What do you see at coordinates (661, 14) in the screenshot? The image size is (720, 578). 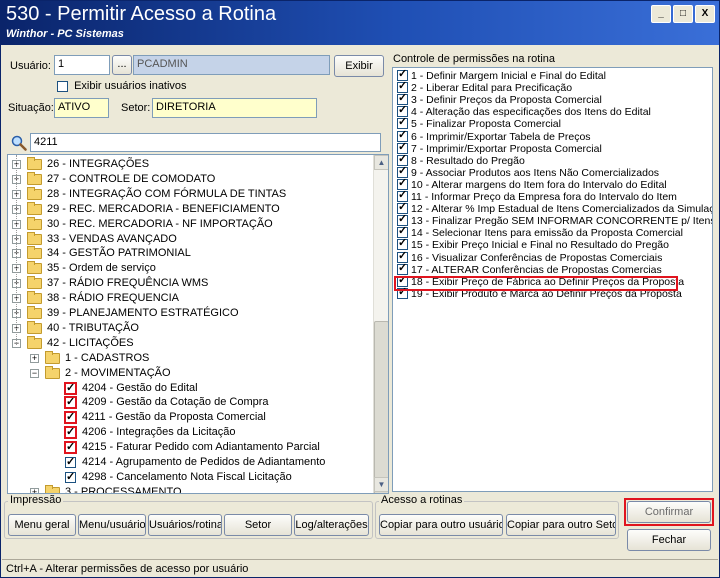 I see `minimize-button: _` at bounding box center [661, 14].